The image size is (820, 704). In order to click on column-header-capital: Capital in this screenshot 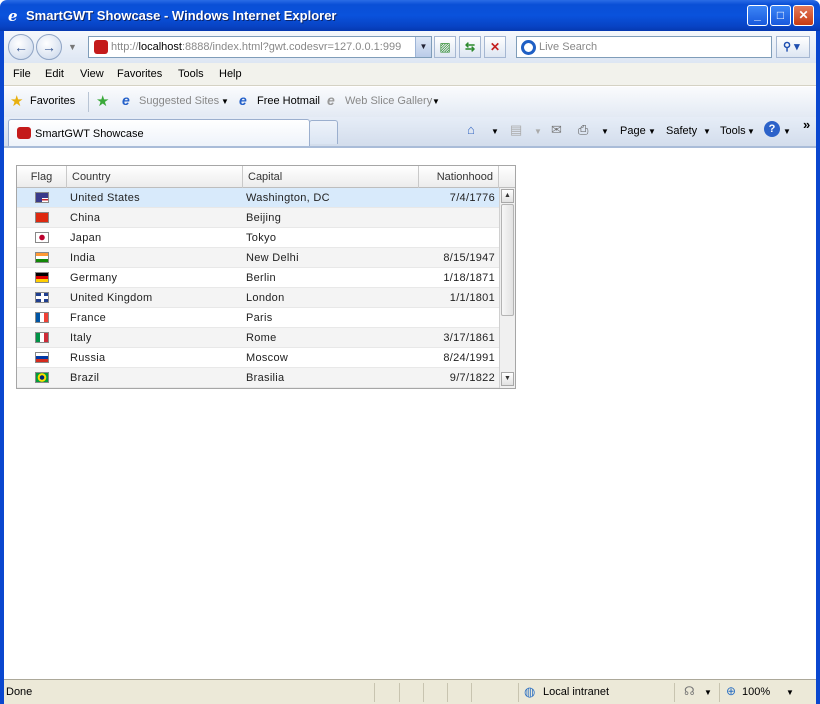, I will do `click(331, 177)`.